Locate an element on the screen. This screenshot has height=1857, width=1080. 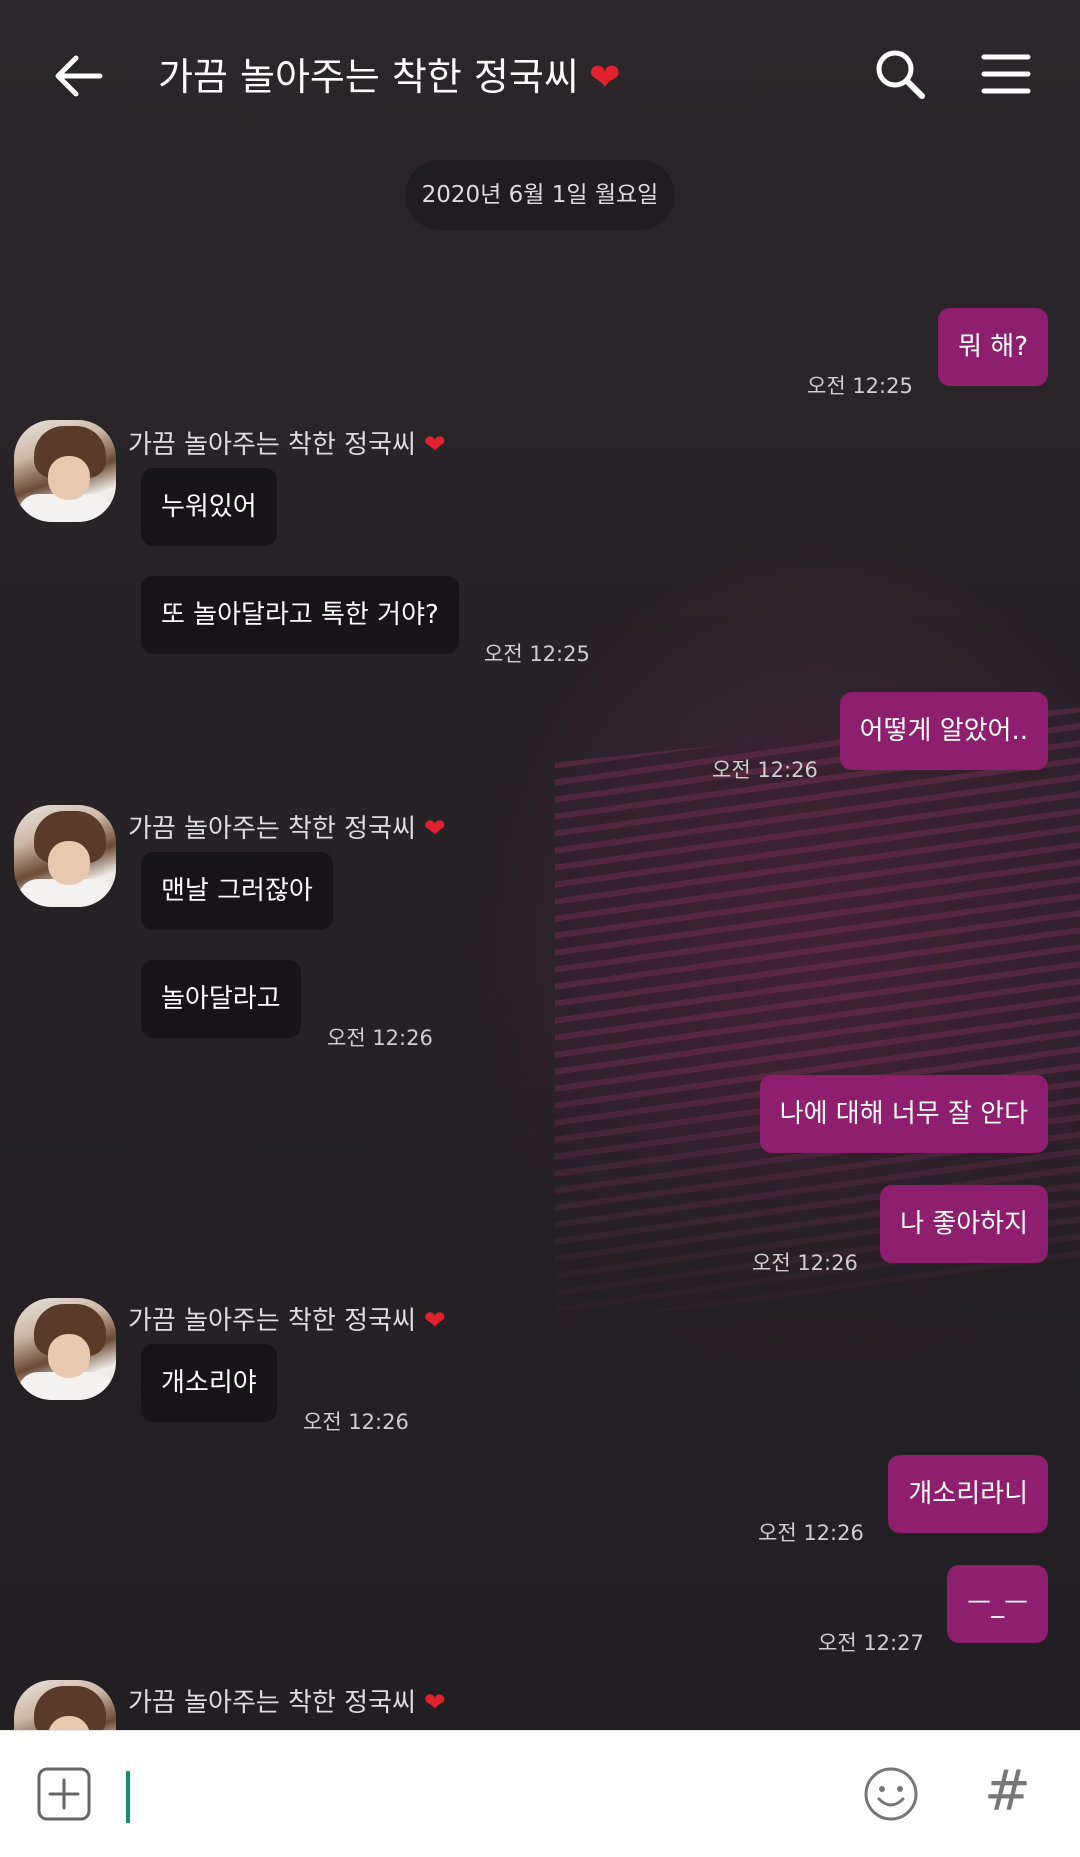
plus-icon is located at coordinates (64, 1794).